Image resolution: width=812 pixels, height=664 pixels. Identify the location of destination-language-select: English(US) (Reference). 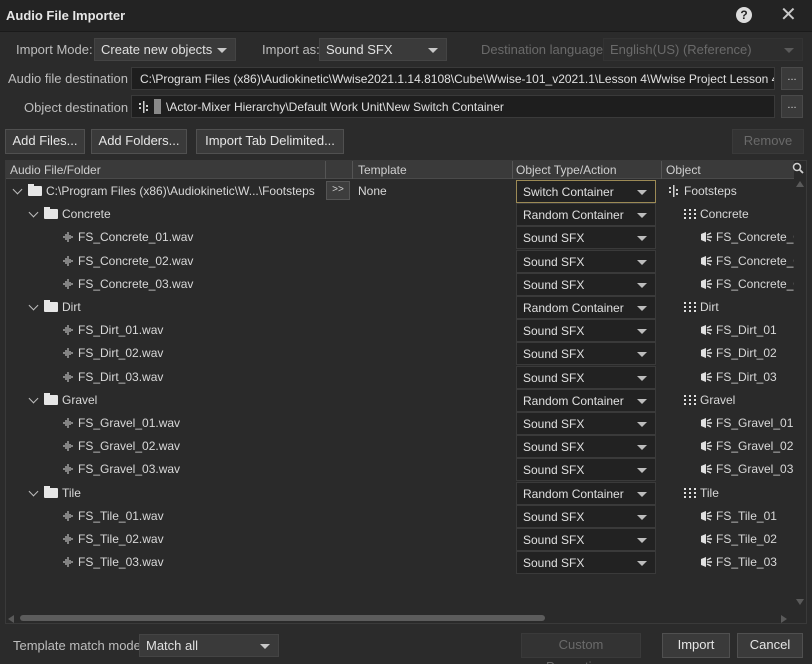
(703, 49).